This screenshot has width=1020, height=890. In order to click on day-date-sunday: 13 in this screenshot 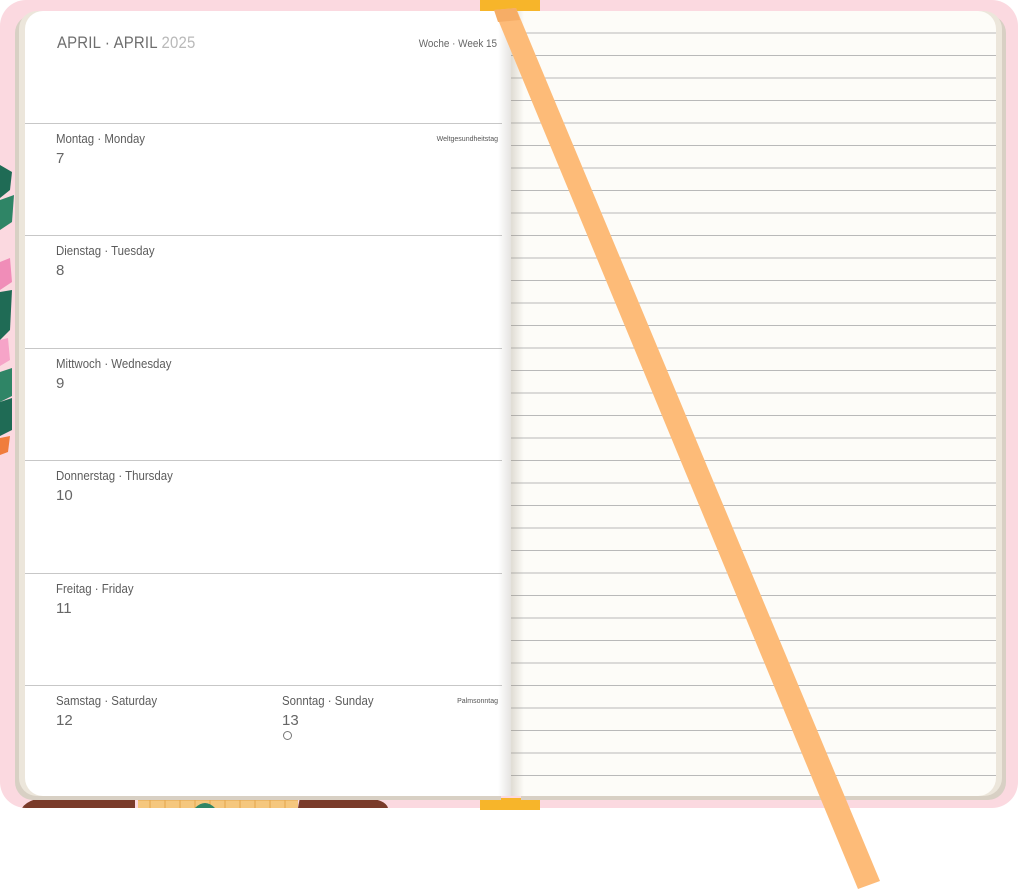, I will do `click(290, 720)`.